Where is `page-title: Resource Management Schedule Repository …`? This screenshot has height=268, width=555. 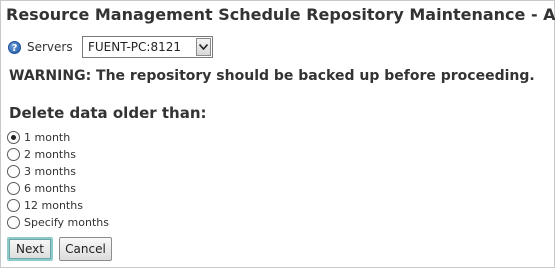 page-title: Resource Management Schedule Repository … is located at coordinates (280, 14).